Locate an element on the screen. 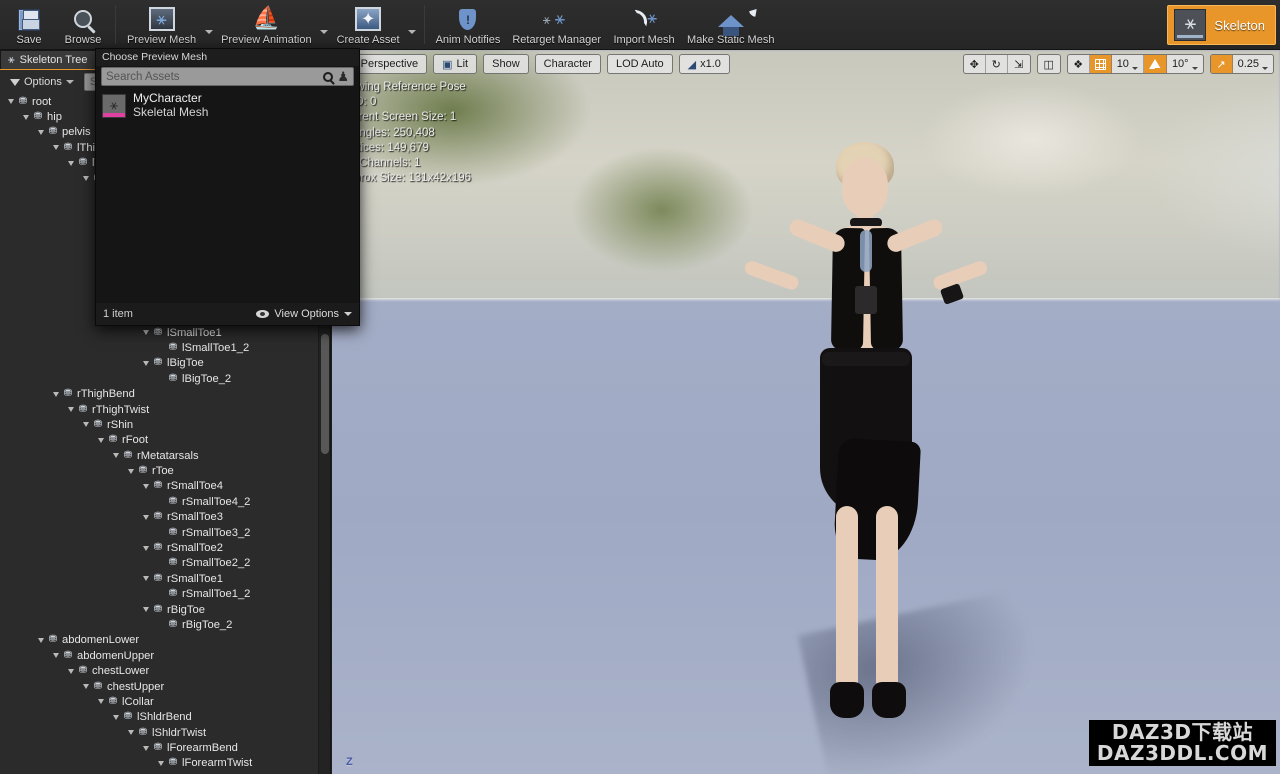 This screenshot has height=774, width=1280. tree-row: ⛃ rSmallToe3_2 is located at coordinates (159, 532).